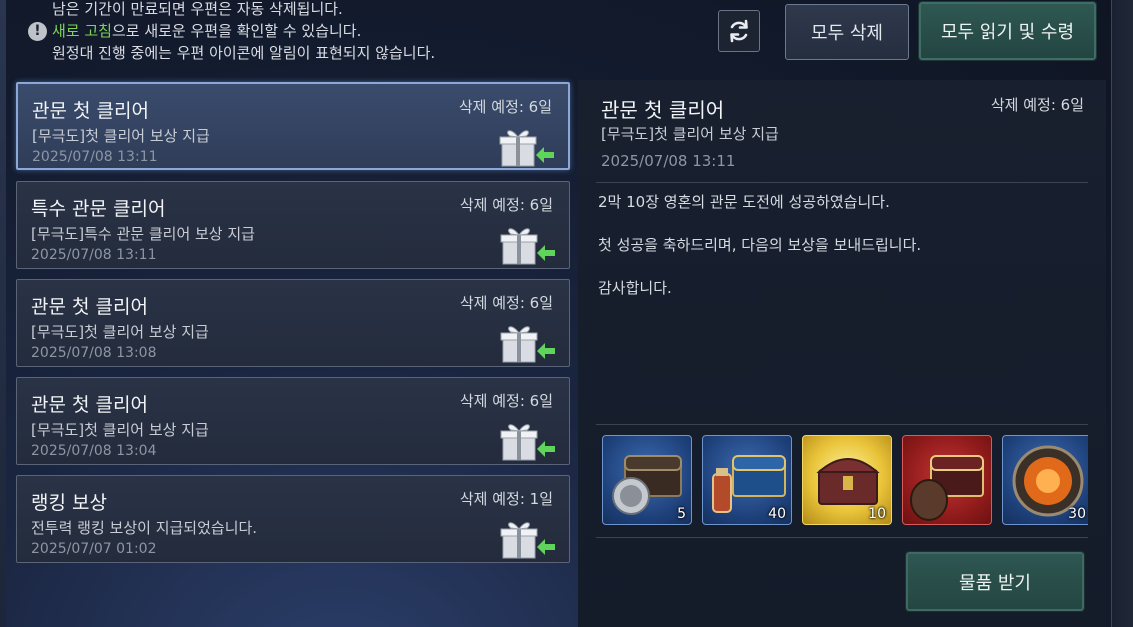 This screenshot has height=627, width=1133. Describe the element at coordinates (747, 480) in the screenshot. I see `reward-item: 40` at that location.